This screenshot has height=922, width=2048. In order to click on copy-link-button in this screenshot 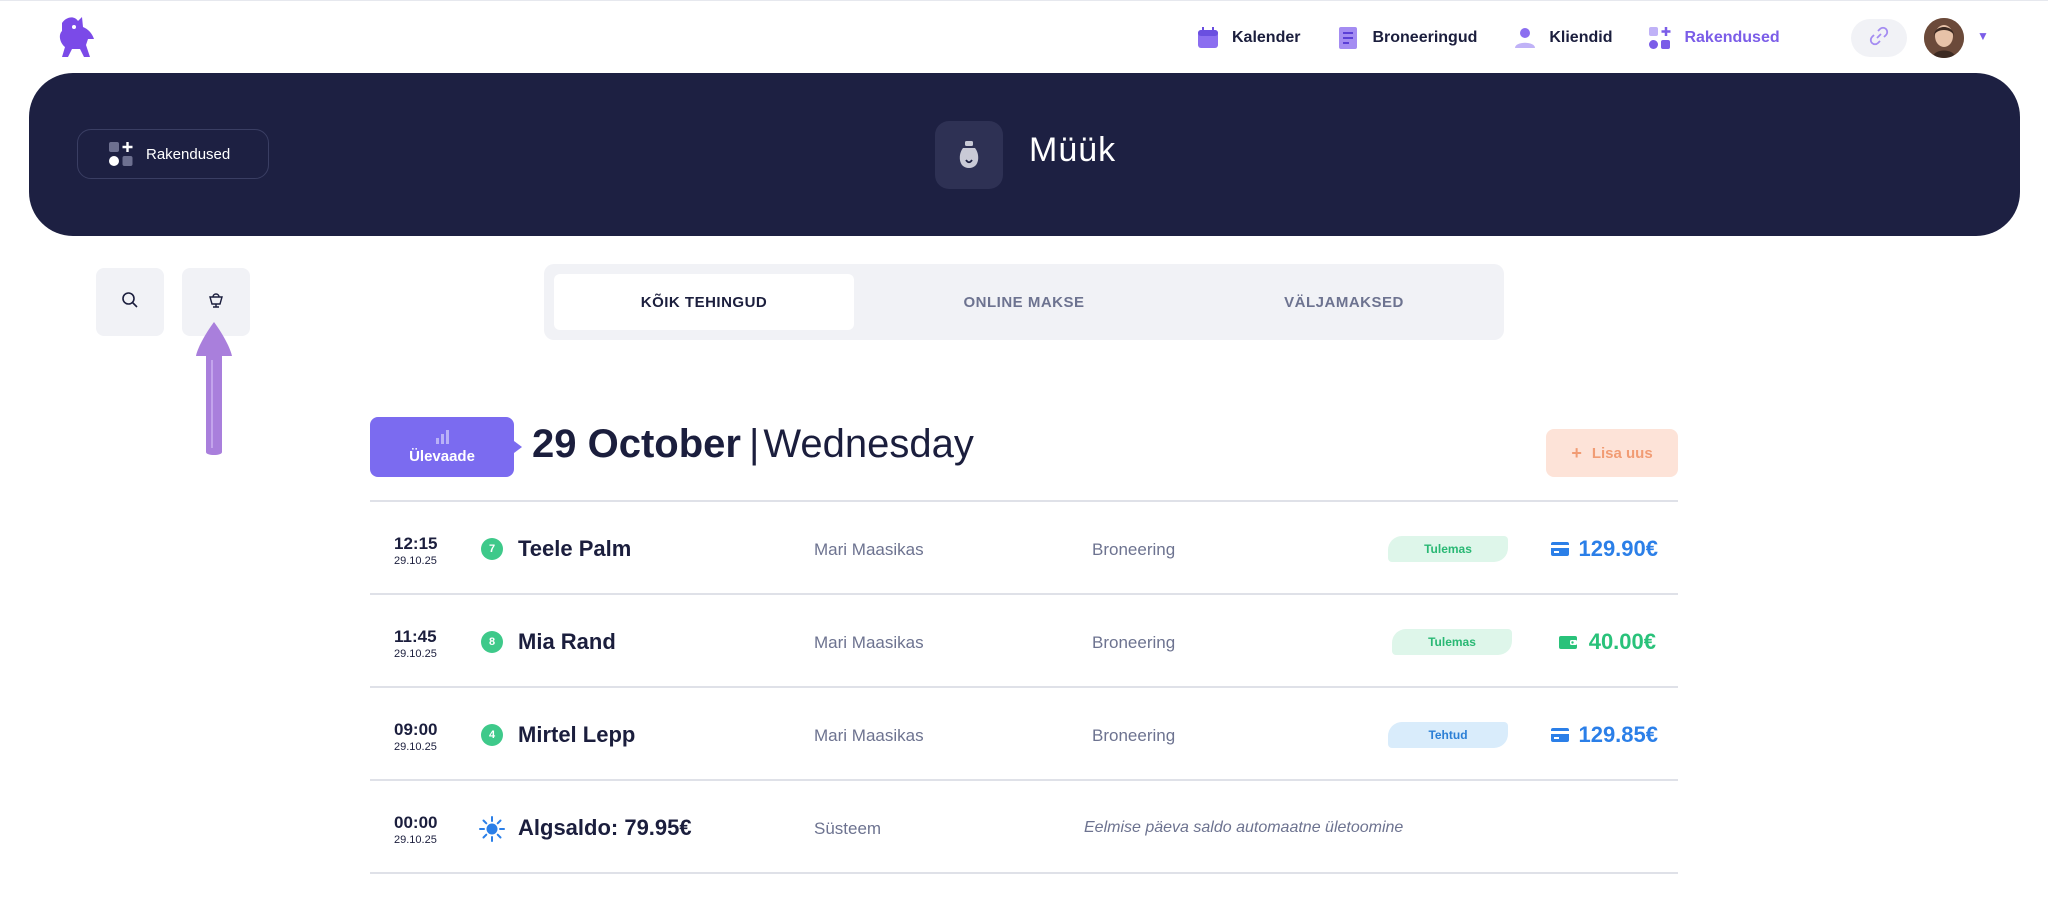, I will do `click(1879, 38)`.